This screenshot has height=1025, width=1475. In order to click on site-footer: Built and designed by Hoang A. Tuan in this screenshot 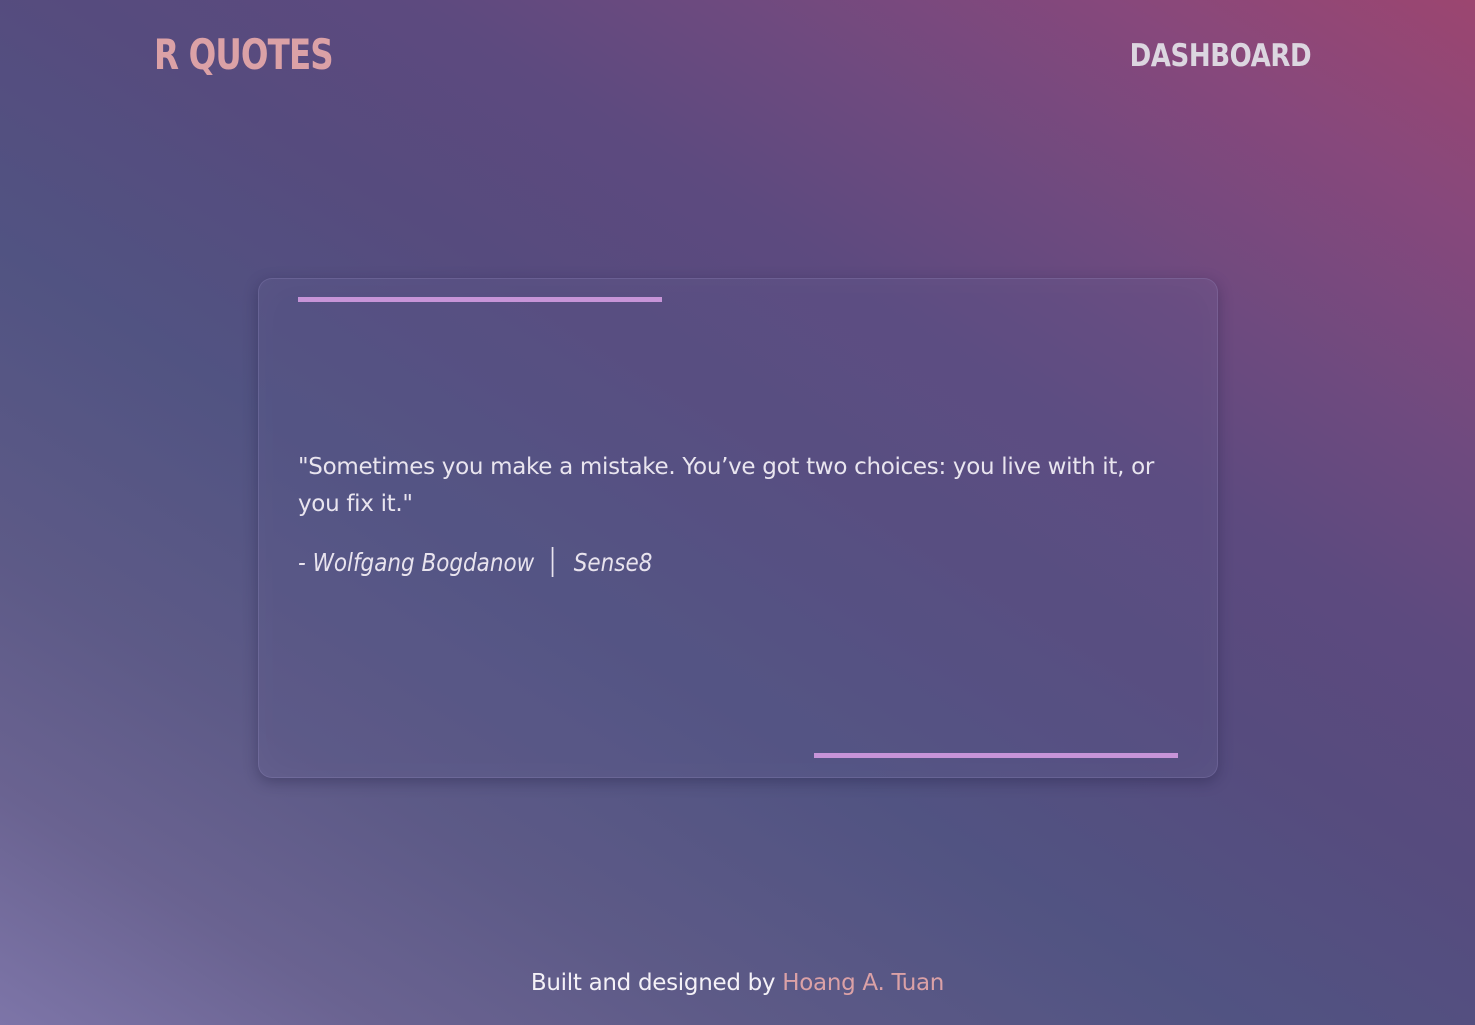, I will do `click(737, 983)`.